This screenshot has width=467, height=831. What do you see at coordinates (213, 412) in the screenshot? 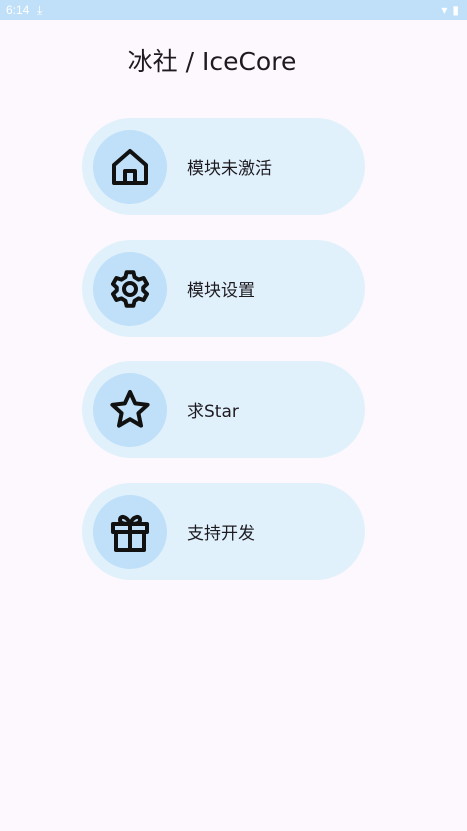
I see `menu-item-label: 求Star` at bounding box center [213, 412].